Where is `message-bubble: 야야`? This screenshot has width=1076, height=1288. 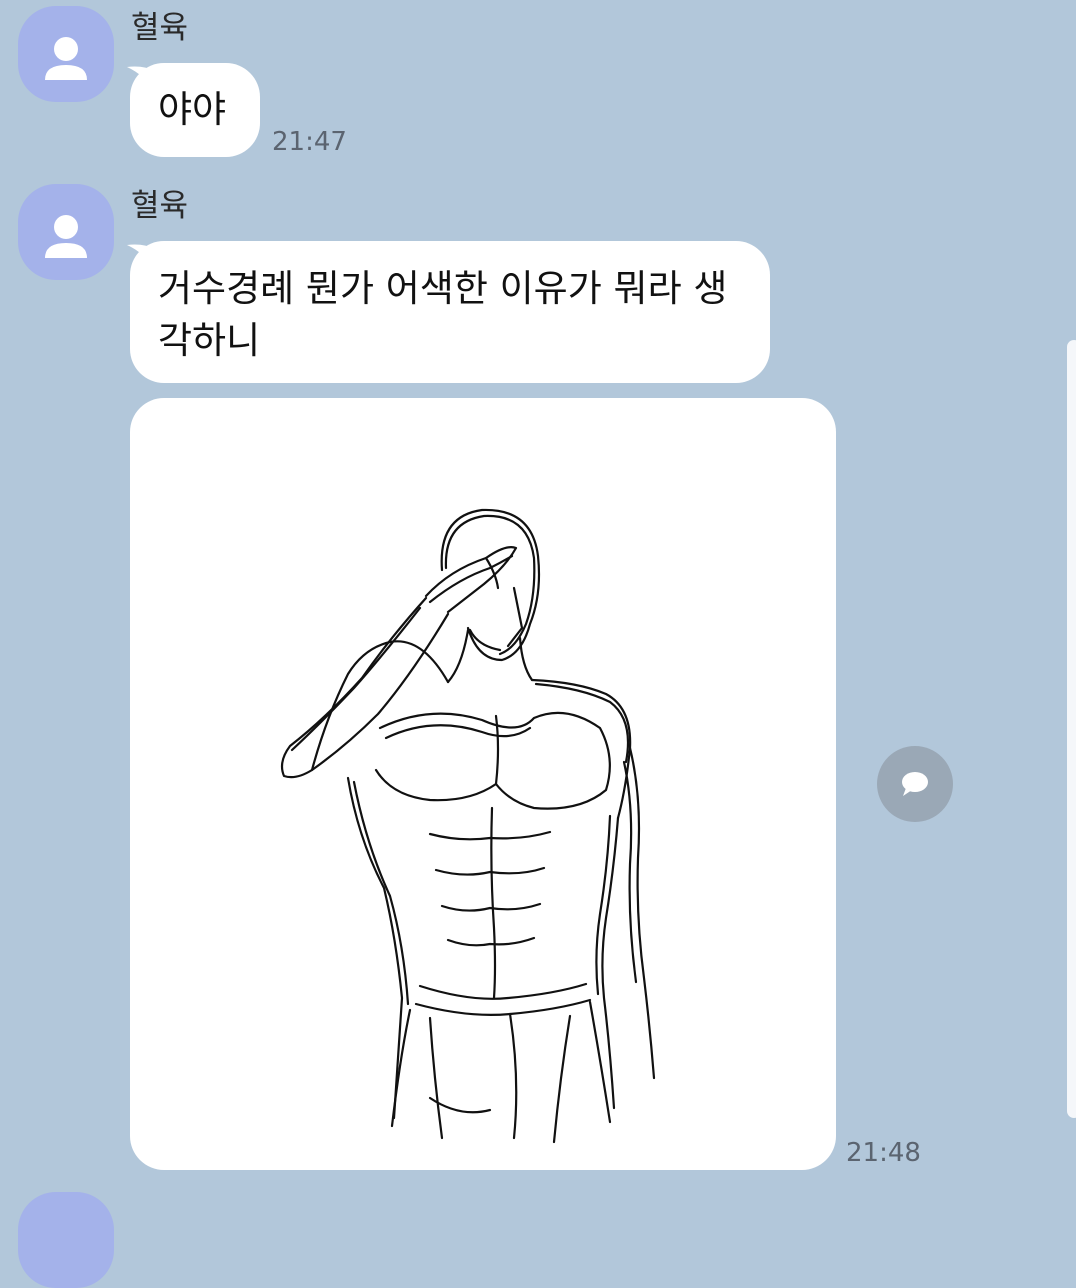
message-bubble: 야야 is located at coordinates (195, 110).